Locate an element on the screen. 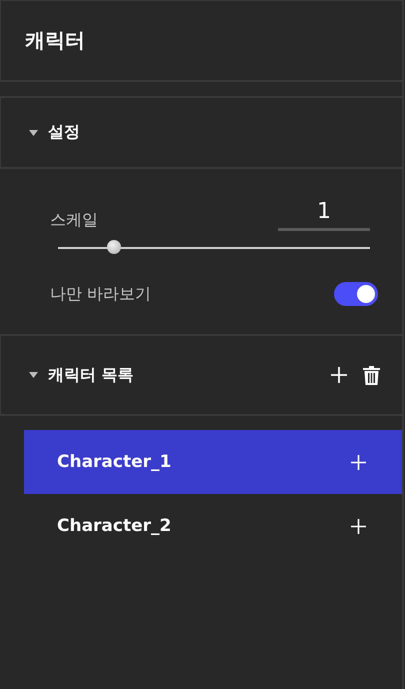 This screenshot has height=689, width=405. section-header: 캐릭터 목록 is located at coordinates (201, 375).